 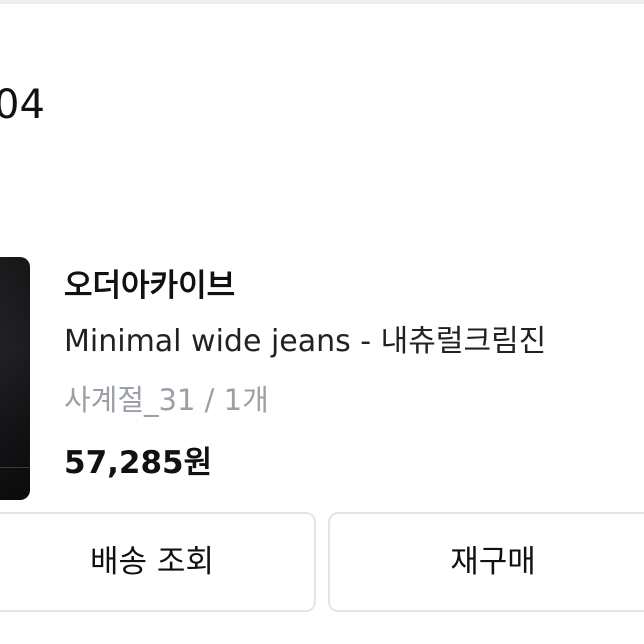 What do you see at coordinates (138, 463) in the screenshot?
I see `product-price: 57,285원` at bounding box center [138, 463].